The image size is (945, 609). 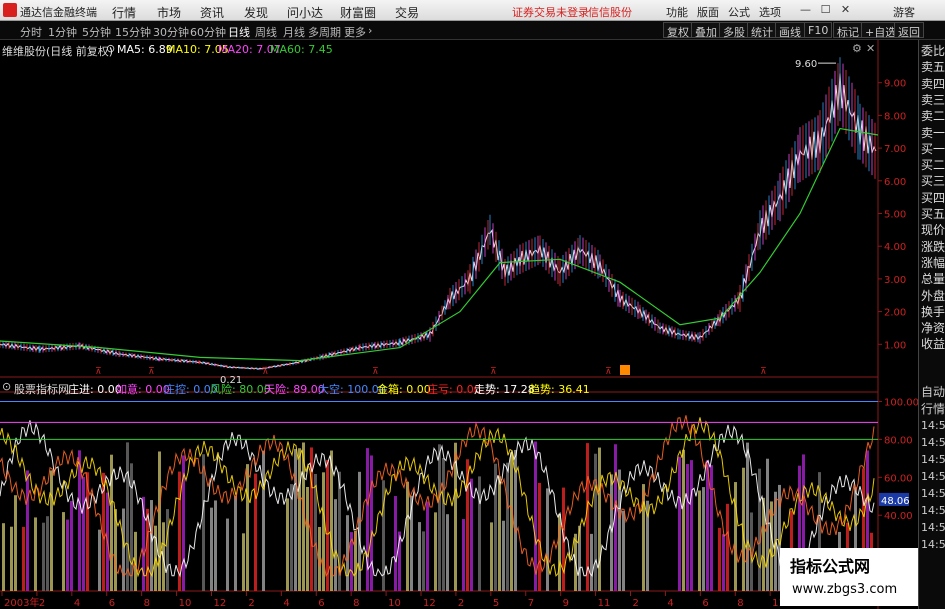 What do you see at coordinates (933, 262) in the screenshot?
I see `side-item: 涨幅` at bounding box center [933, 262].